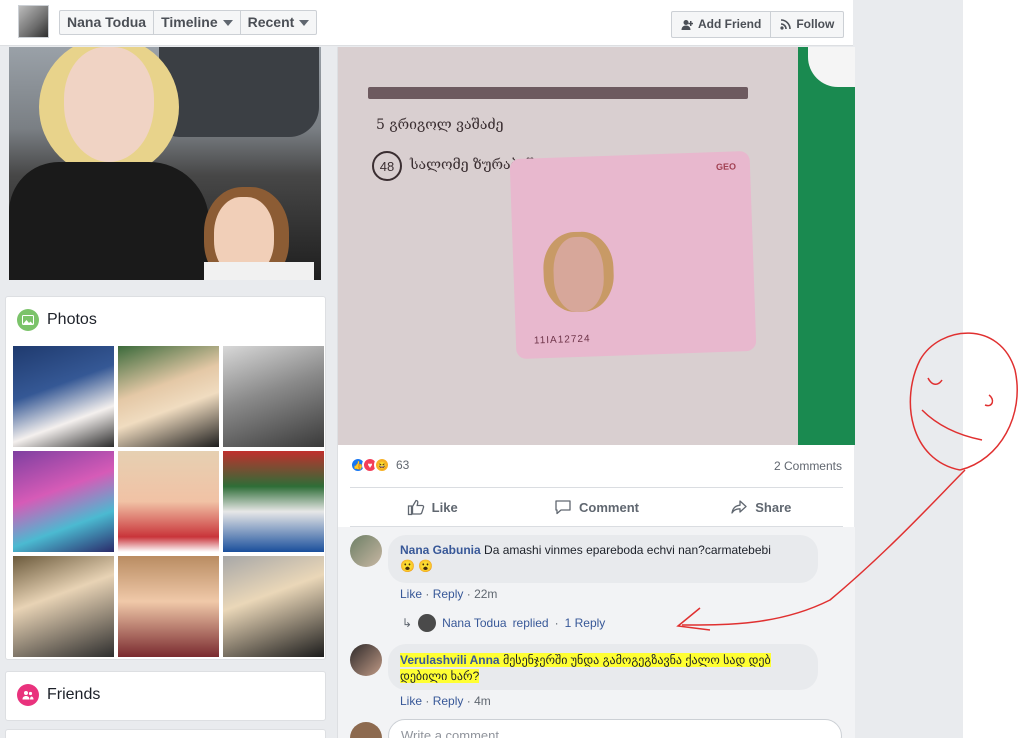  I want to click on next-card, so click(165, 733).